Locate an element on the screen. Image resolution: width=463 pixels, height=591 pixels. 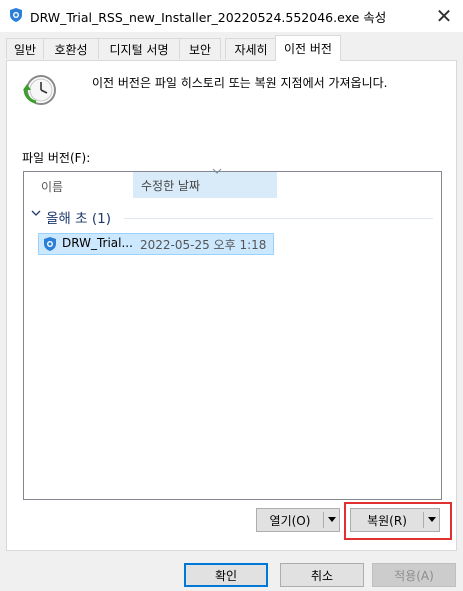
tab-digital-signature: 디지털 서명 is located at coordinates (139, 48).